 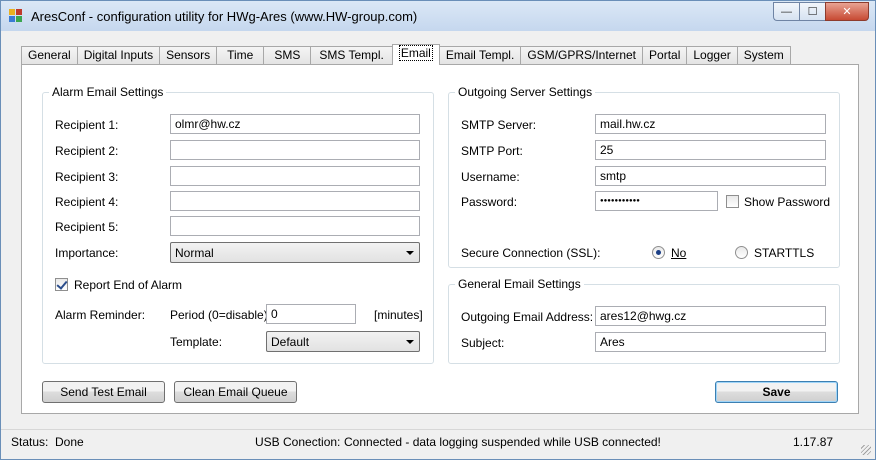 I want to click on importance-label: Importance:, so click(x=87, y=253).